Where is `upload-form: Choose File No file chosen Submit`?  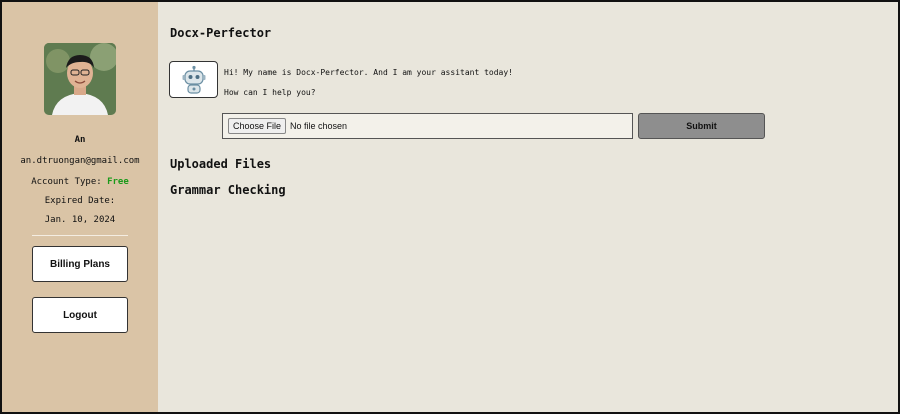
upload-form: Choose File No file chosen Submit is located at coordinates (493, 126).